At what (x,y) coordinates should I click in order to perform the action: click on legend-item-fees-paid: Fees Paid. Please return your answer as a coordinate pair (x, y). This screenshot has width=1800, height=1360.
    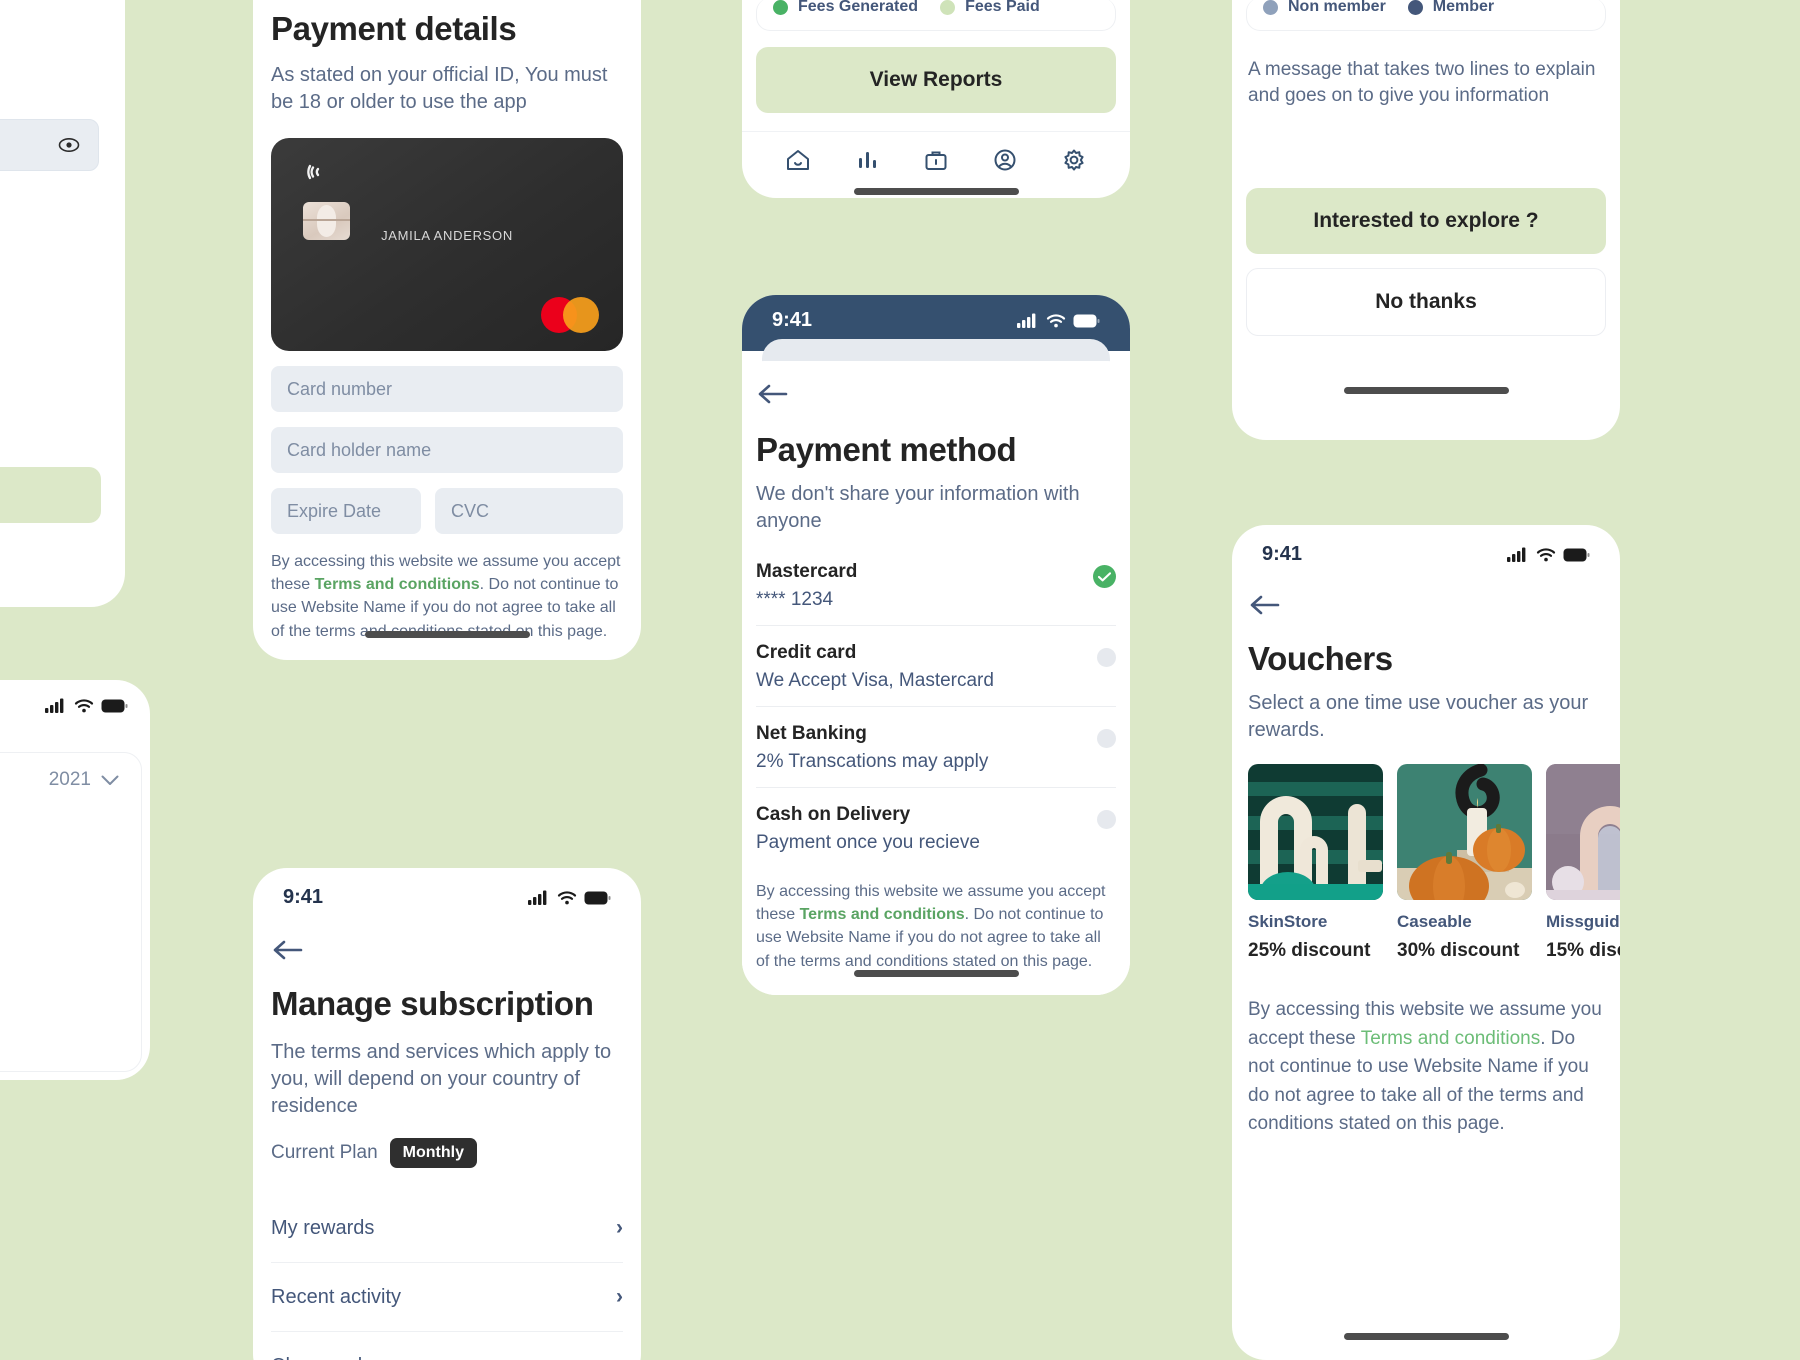
    Looking at the image, I should click on (990, 8).